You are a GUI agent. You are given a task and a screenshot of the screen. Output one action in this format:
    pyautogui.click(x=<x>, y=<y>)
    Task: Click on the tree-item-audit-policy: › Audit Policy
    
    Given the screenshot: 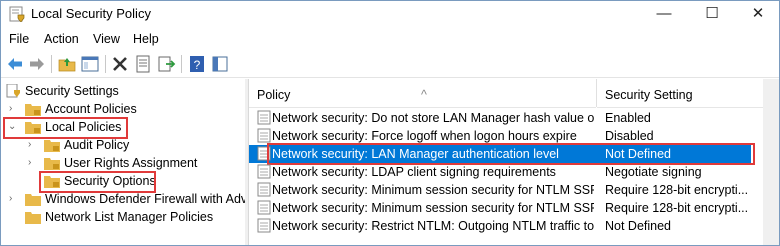 What is the action you would take?
    pyautogui.click(x=121, y=146)
    